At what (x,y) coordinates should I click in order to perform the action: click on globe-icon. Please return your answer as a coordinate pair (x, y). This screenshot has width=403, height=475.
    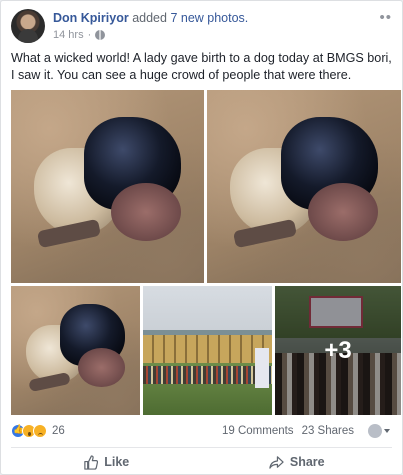
    Looking at the image, I should click on (100, 35).